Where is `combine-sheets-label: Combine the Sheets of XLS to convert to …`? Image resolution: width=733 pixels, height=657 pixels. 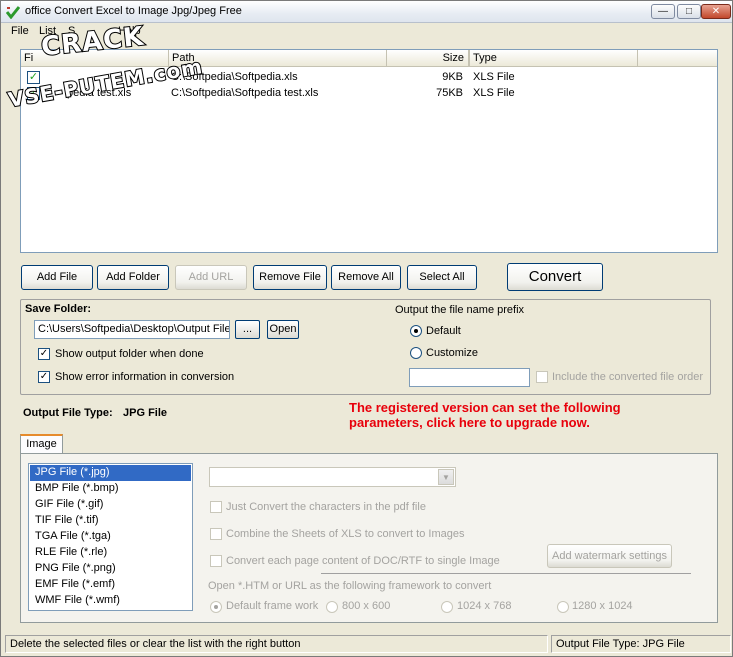
combine-sheets-label: Combine the Sheets of XLS to convert to … is located at coordinates (345, 534).